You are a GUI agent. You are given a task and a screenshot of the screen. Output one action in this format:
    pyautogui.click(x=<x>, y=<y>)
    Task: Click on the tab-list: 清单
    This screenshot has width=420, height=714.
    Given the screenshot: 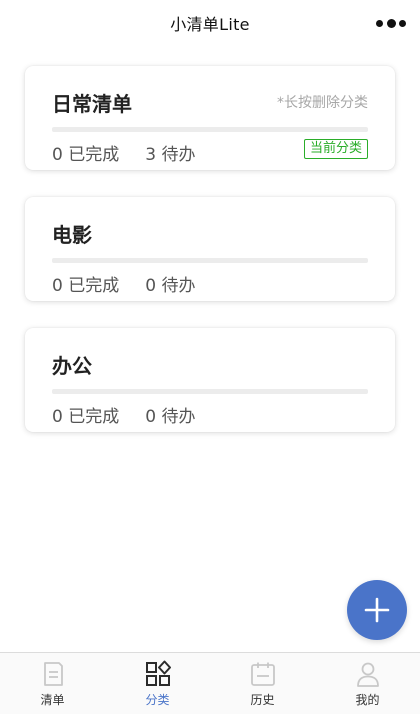 What is the action you would take?
    pyautogui.click(x=52, y=683)
    